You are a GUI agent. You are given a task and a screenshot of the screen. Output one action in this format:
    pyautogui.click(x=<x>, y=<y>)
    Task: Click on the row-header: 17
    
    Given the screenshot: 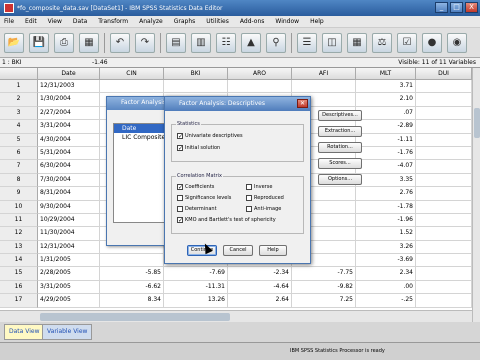 What is the action you would take?
    pyautogui.click(x=19, y=301)
    